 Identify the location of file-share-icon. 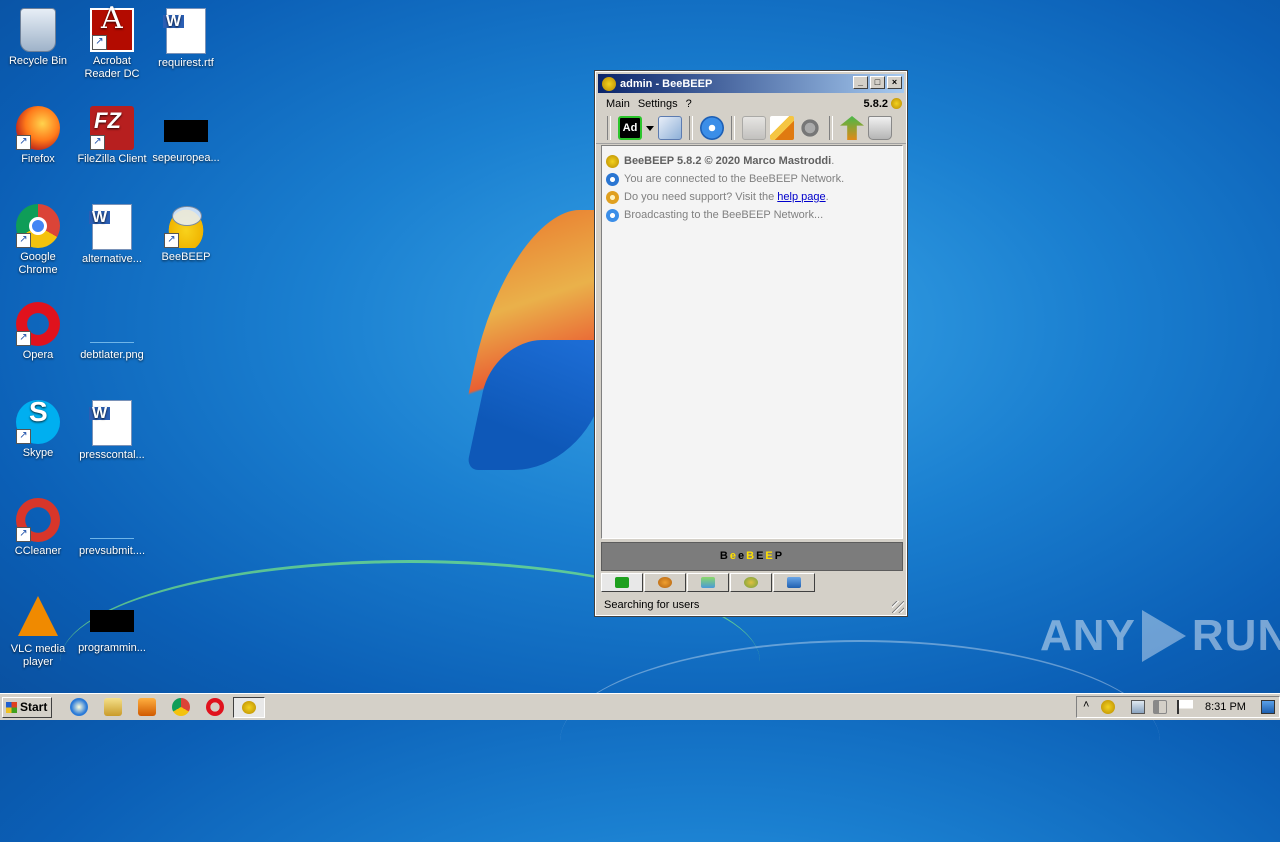
(794, 582).